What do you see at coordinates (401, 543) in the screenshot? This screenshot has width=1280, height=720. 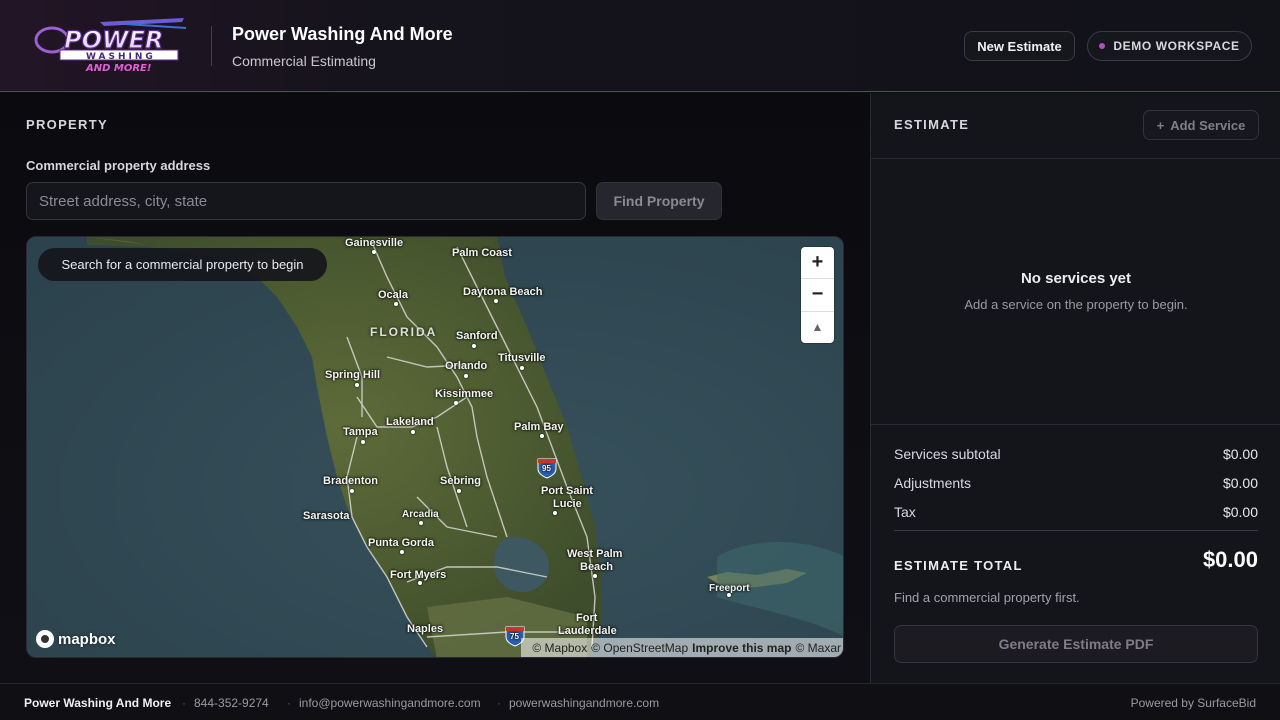 I see `city-label: Punta Gorda` at bounding box center [401, 543].